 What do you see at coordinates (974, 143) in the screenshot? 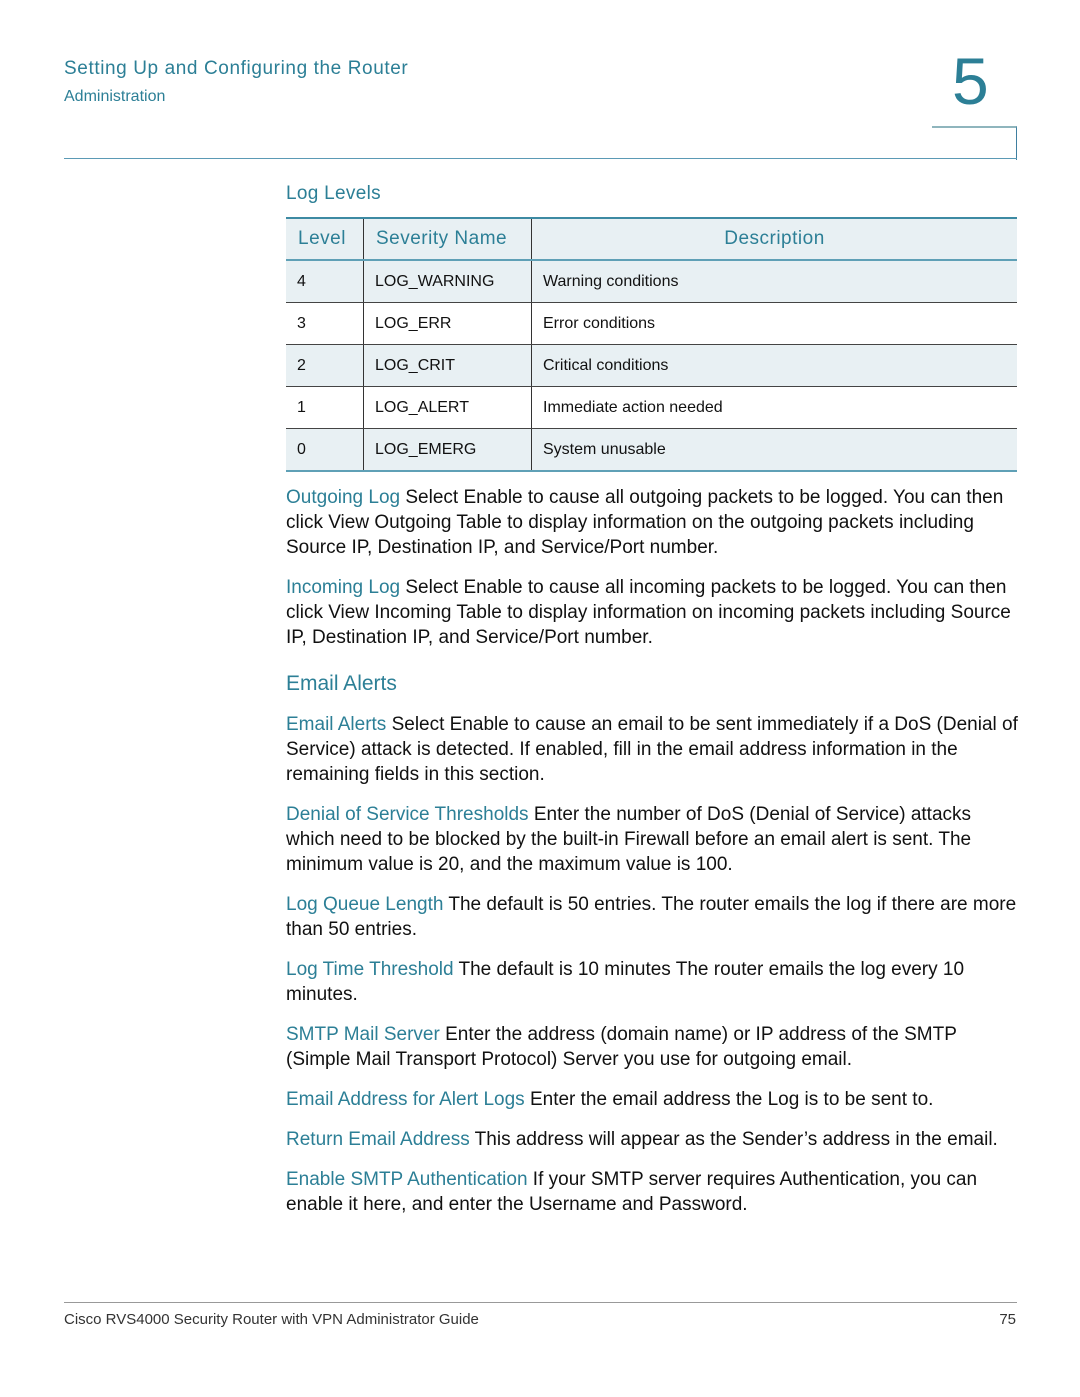
I see `chapter-box-decoration` at bounding box center [974, 143].